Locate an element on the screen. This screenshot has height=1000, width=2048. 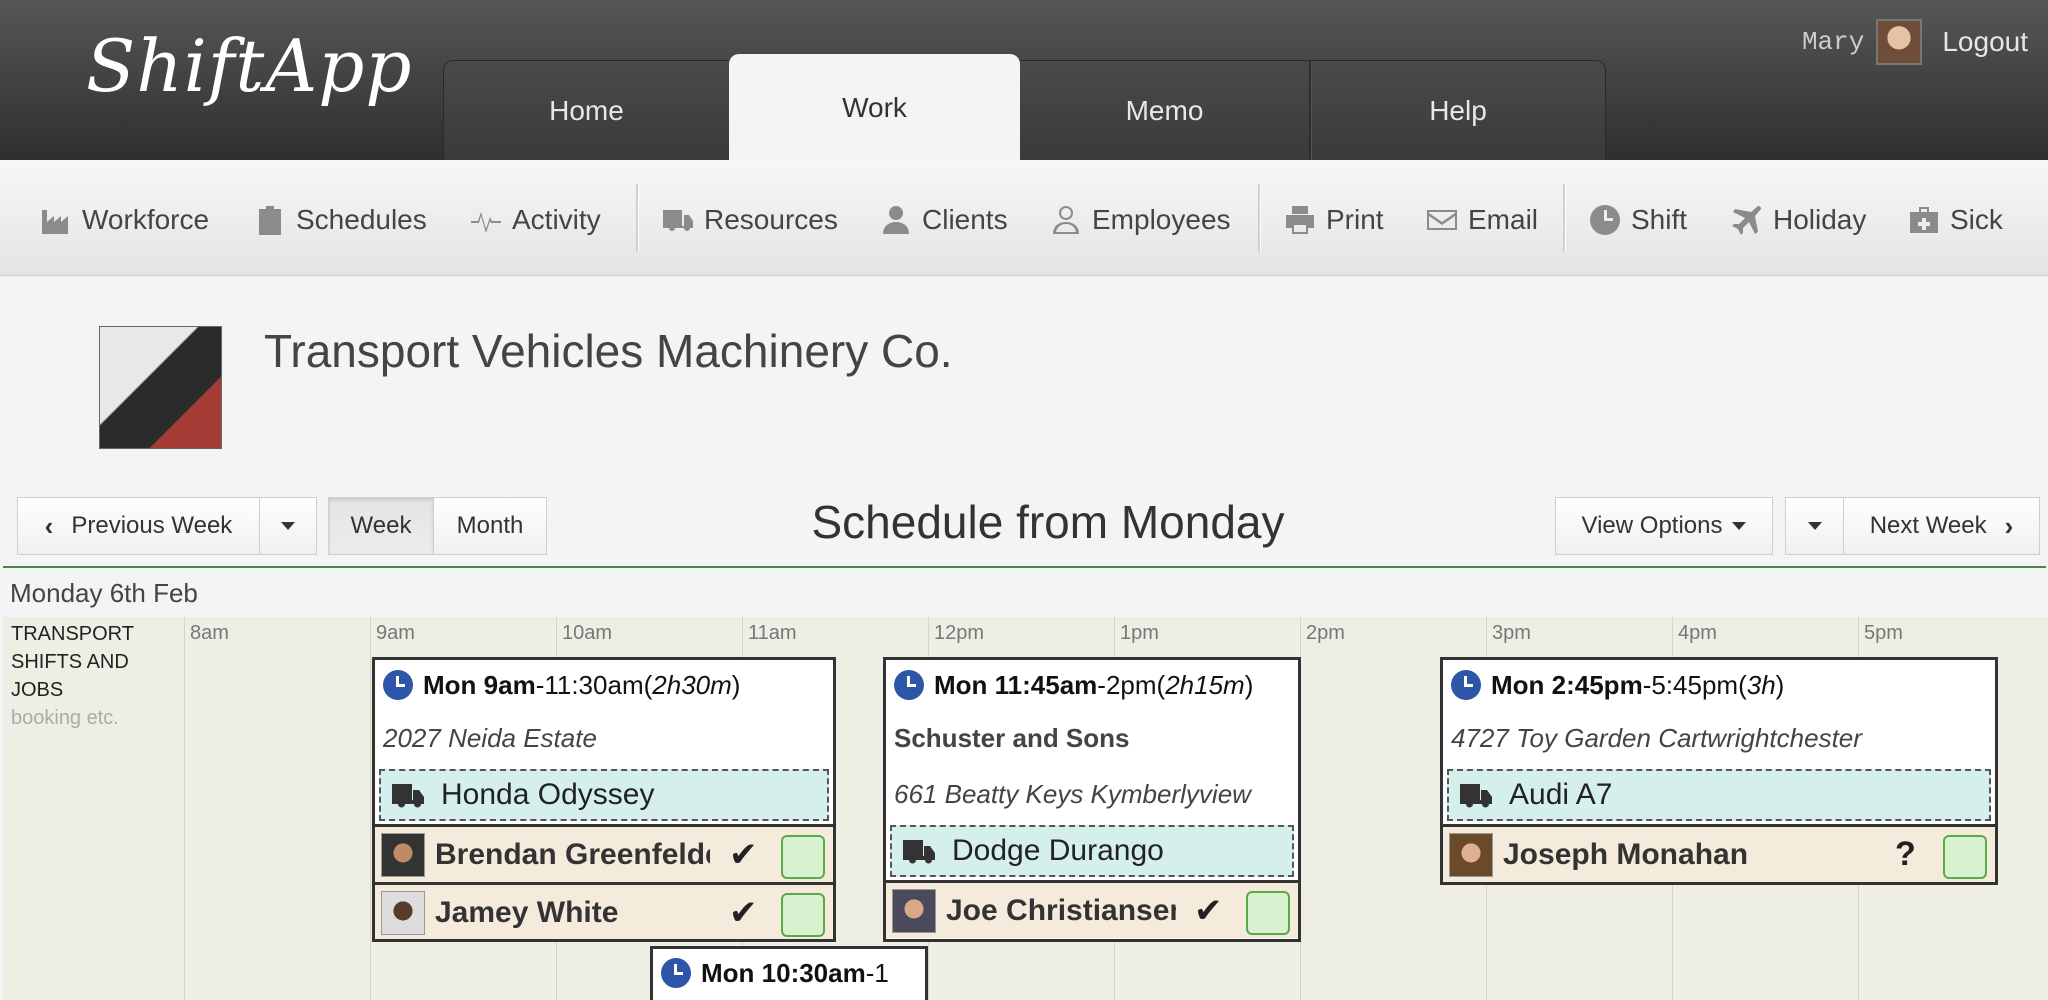
chevron-left-icon: ‹ is located at coordinates (49, 525).